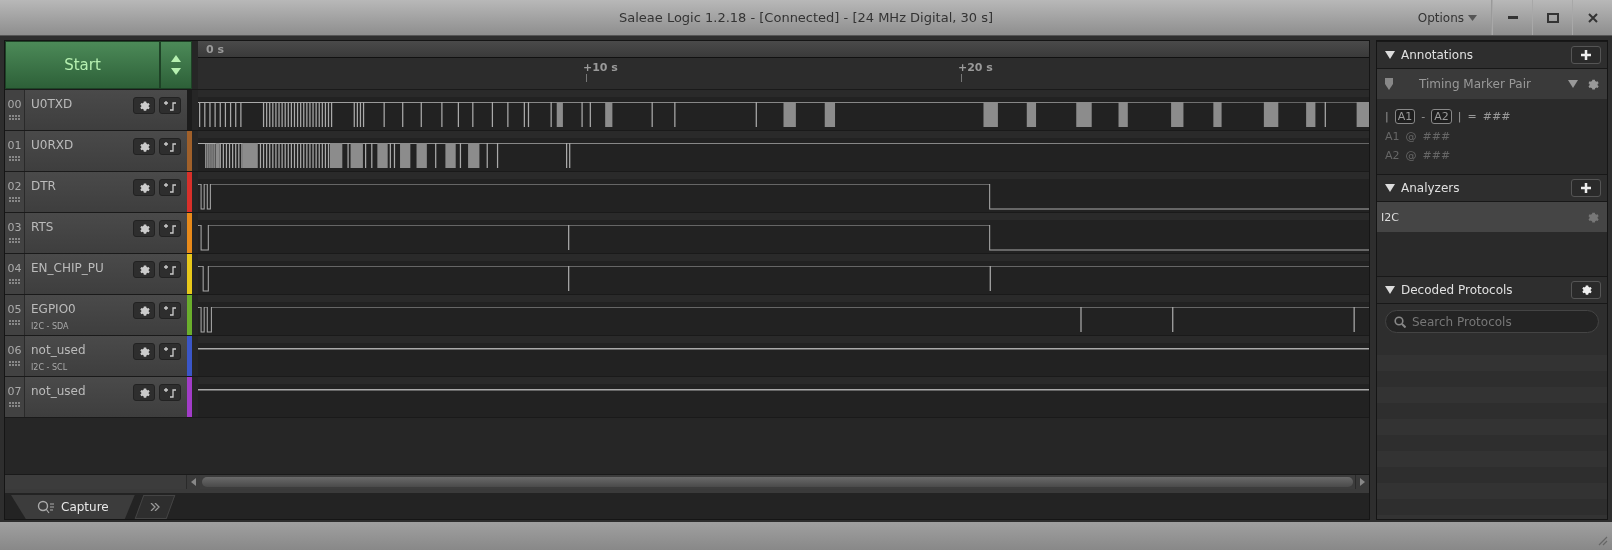  I want to click on stepper-button, so click(176, 65).